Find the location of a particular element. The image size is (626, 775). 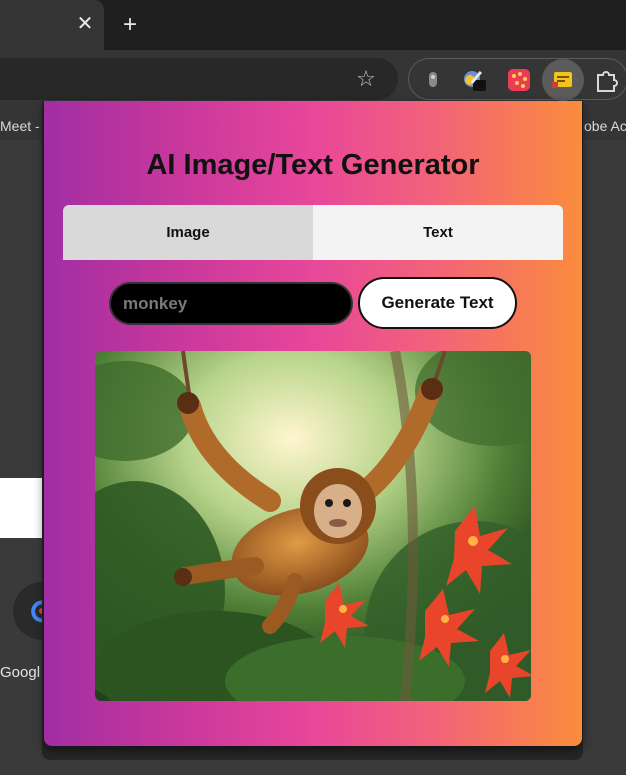

tab-image: Image is located at coordinates (188, 232).